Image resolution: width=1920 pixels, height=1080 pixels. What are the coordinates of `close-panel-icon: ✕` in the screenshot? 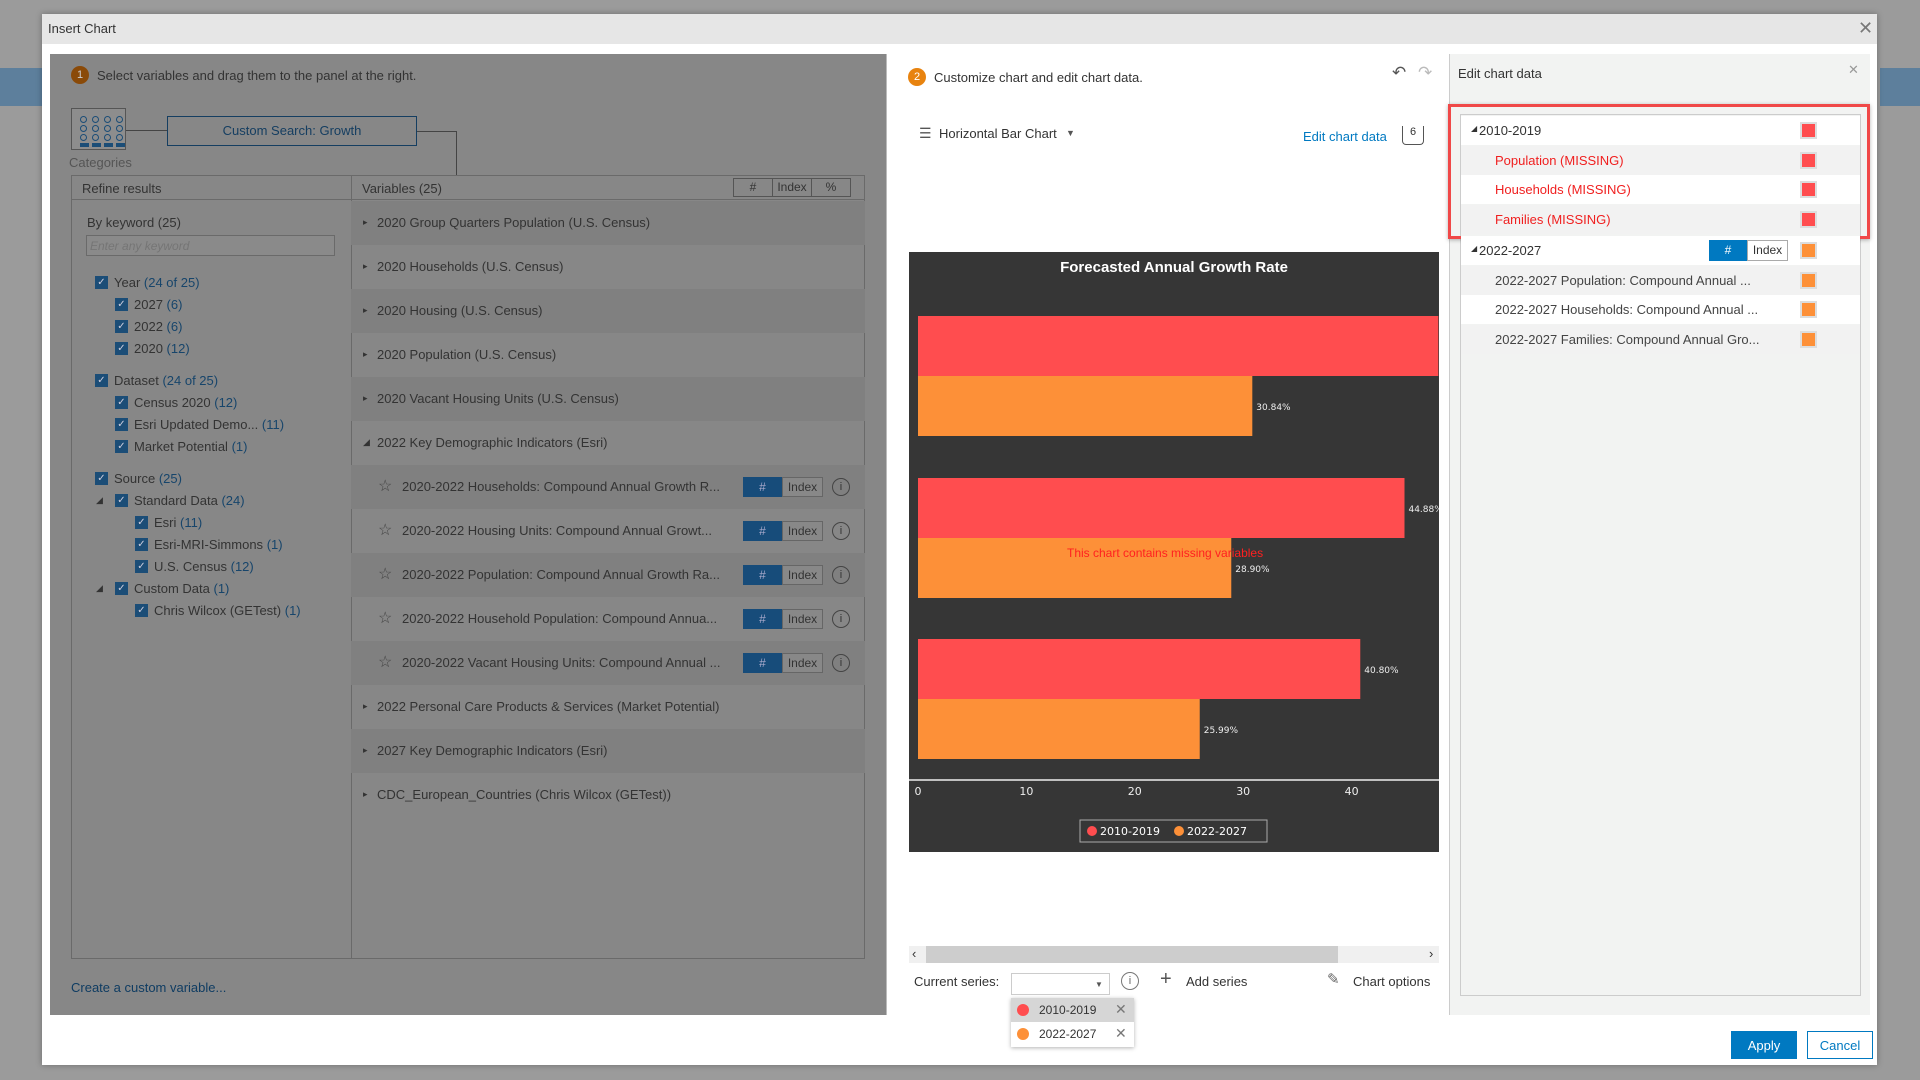 It's located at (1853, 69).